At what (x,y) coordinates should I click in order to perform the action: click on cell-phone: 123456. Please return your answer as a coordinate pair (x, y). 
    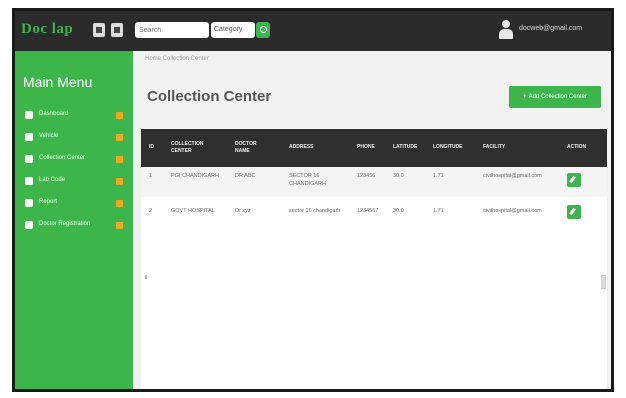
    Looking at the image, I should click on (366, 176).